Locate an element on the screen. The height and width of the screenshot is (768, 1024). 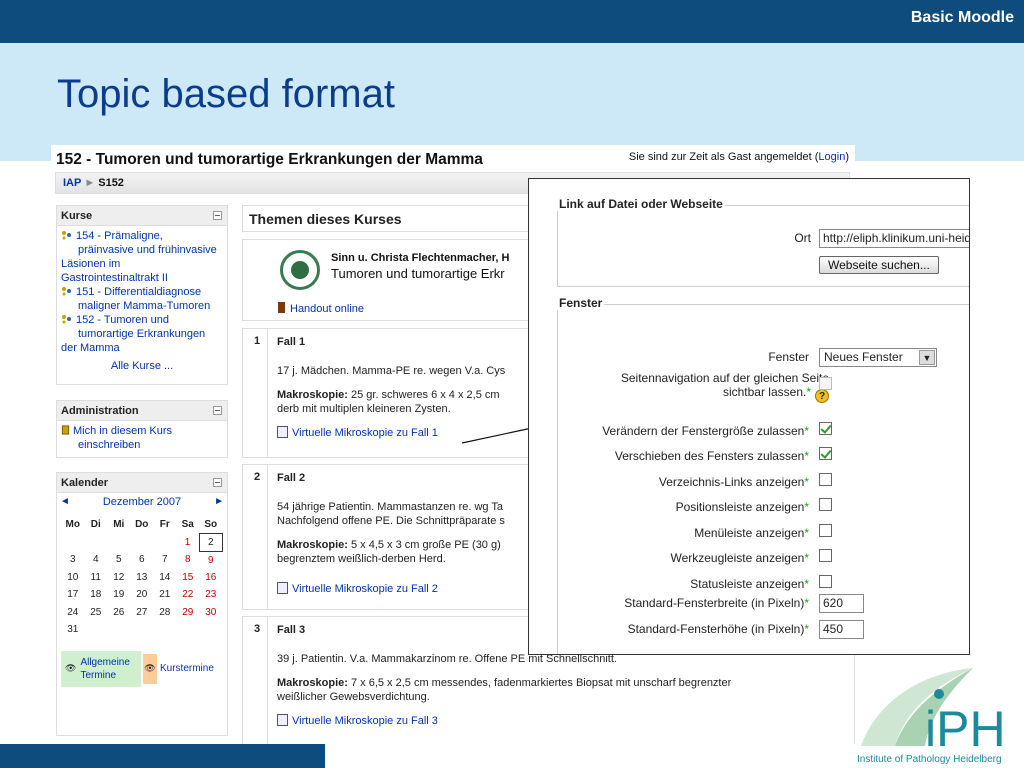
breadcrumb-iap-link: IAP is located at coordinates (72, 183).